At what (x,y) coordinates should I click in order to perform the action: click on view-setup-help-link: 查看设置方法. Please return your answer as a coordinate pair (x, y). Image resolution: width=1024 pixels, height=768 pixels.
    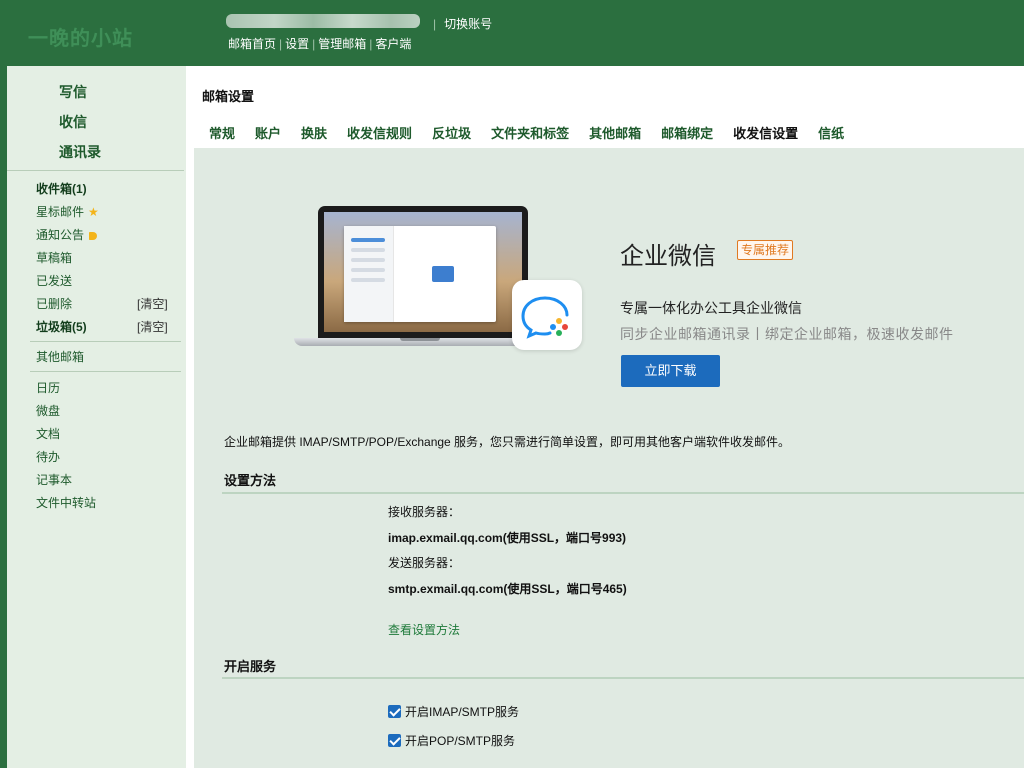
    Looking at the image, I should click on (424, 629).